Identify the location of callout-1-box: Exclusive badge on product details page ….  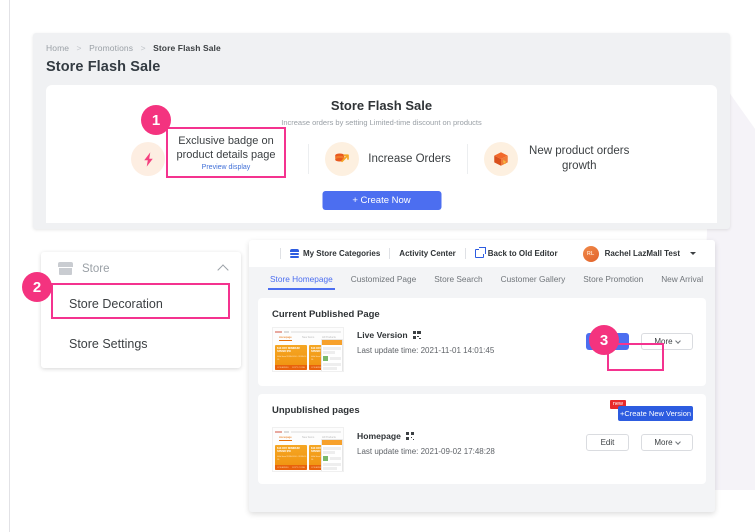
(226, 152).